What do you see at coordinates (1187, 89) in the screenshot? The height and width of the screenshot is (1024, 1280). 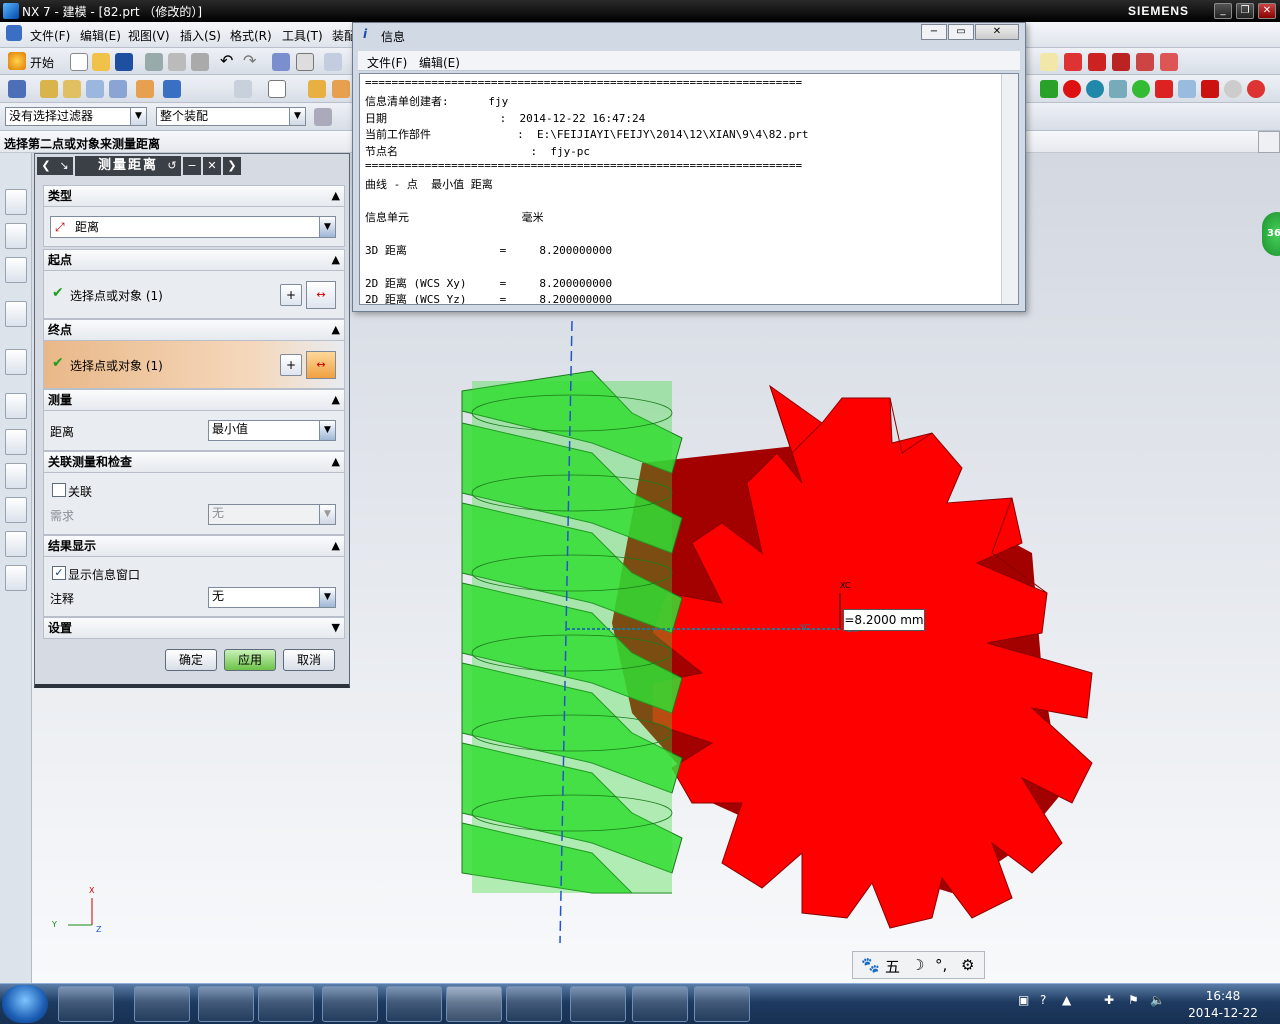 I see `cog-icon` at bounding box center [1187, 89].